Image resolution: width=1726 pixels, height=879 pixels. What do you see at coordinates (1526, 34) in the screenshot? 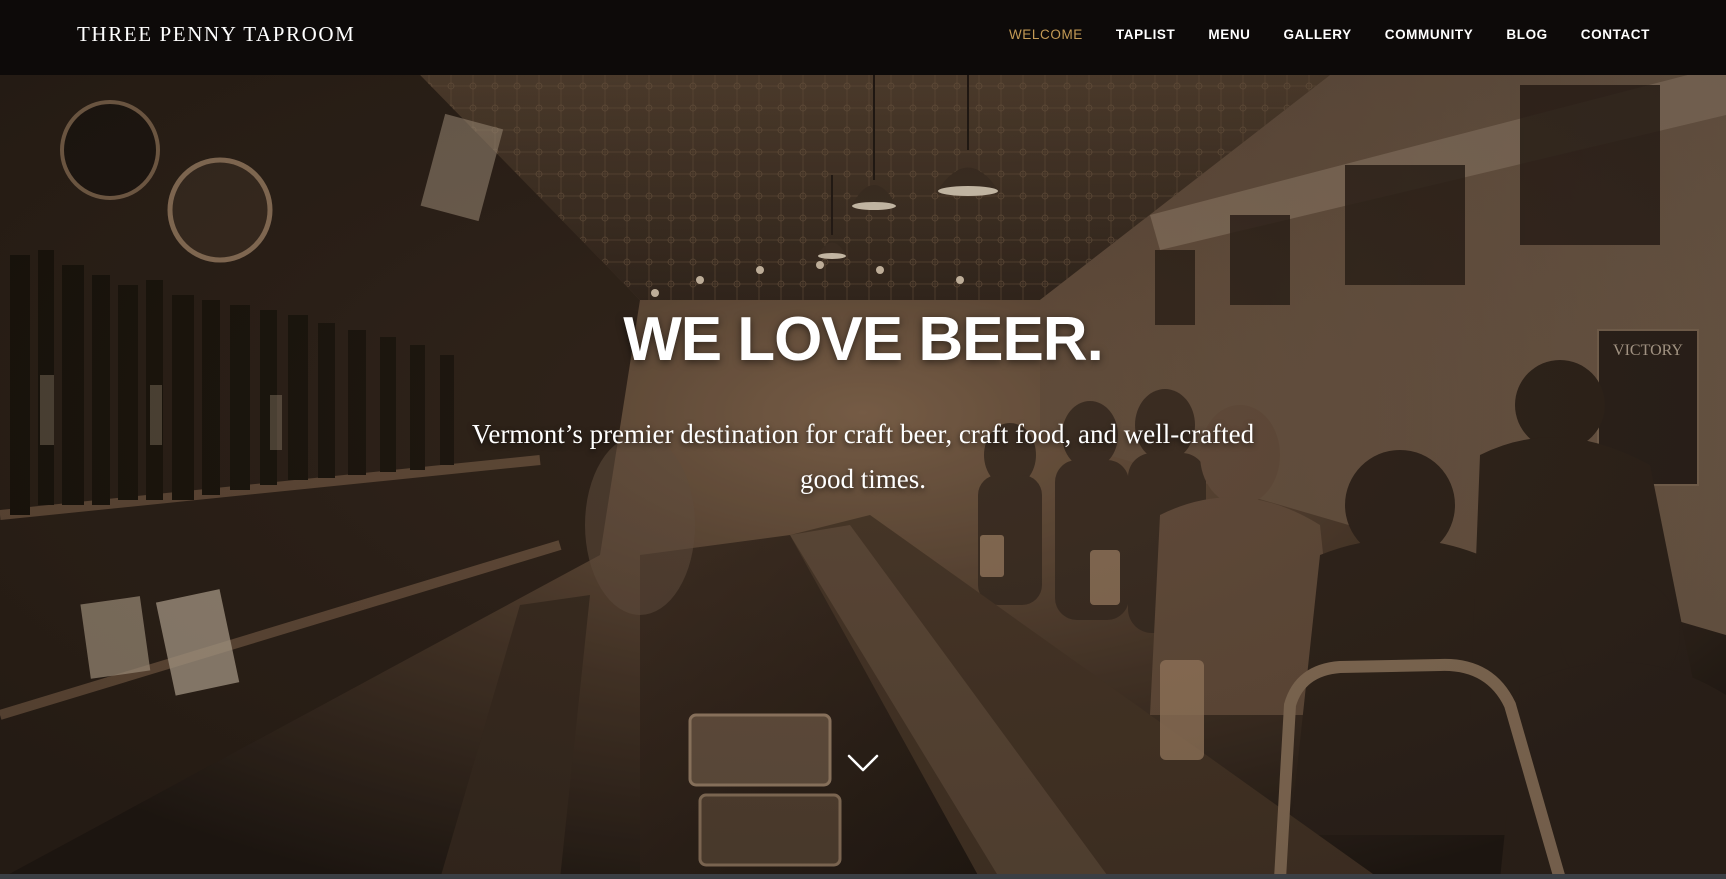
I see `nav-item-blog: BLOG` at bounding box center [1526, 34].